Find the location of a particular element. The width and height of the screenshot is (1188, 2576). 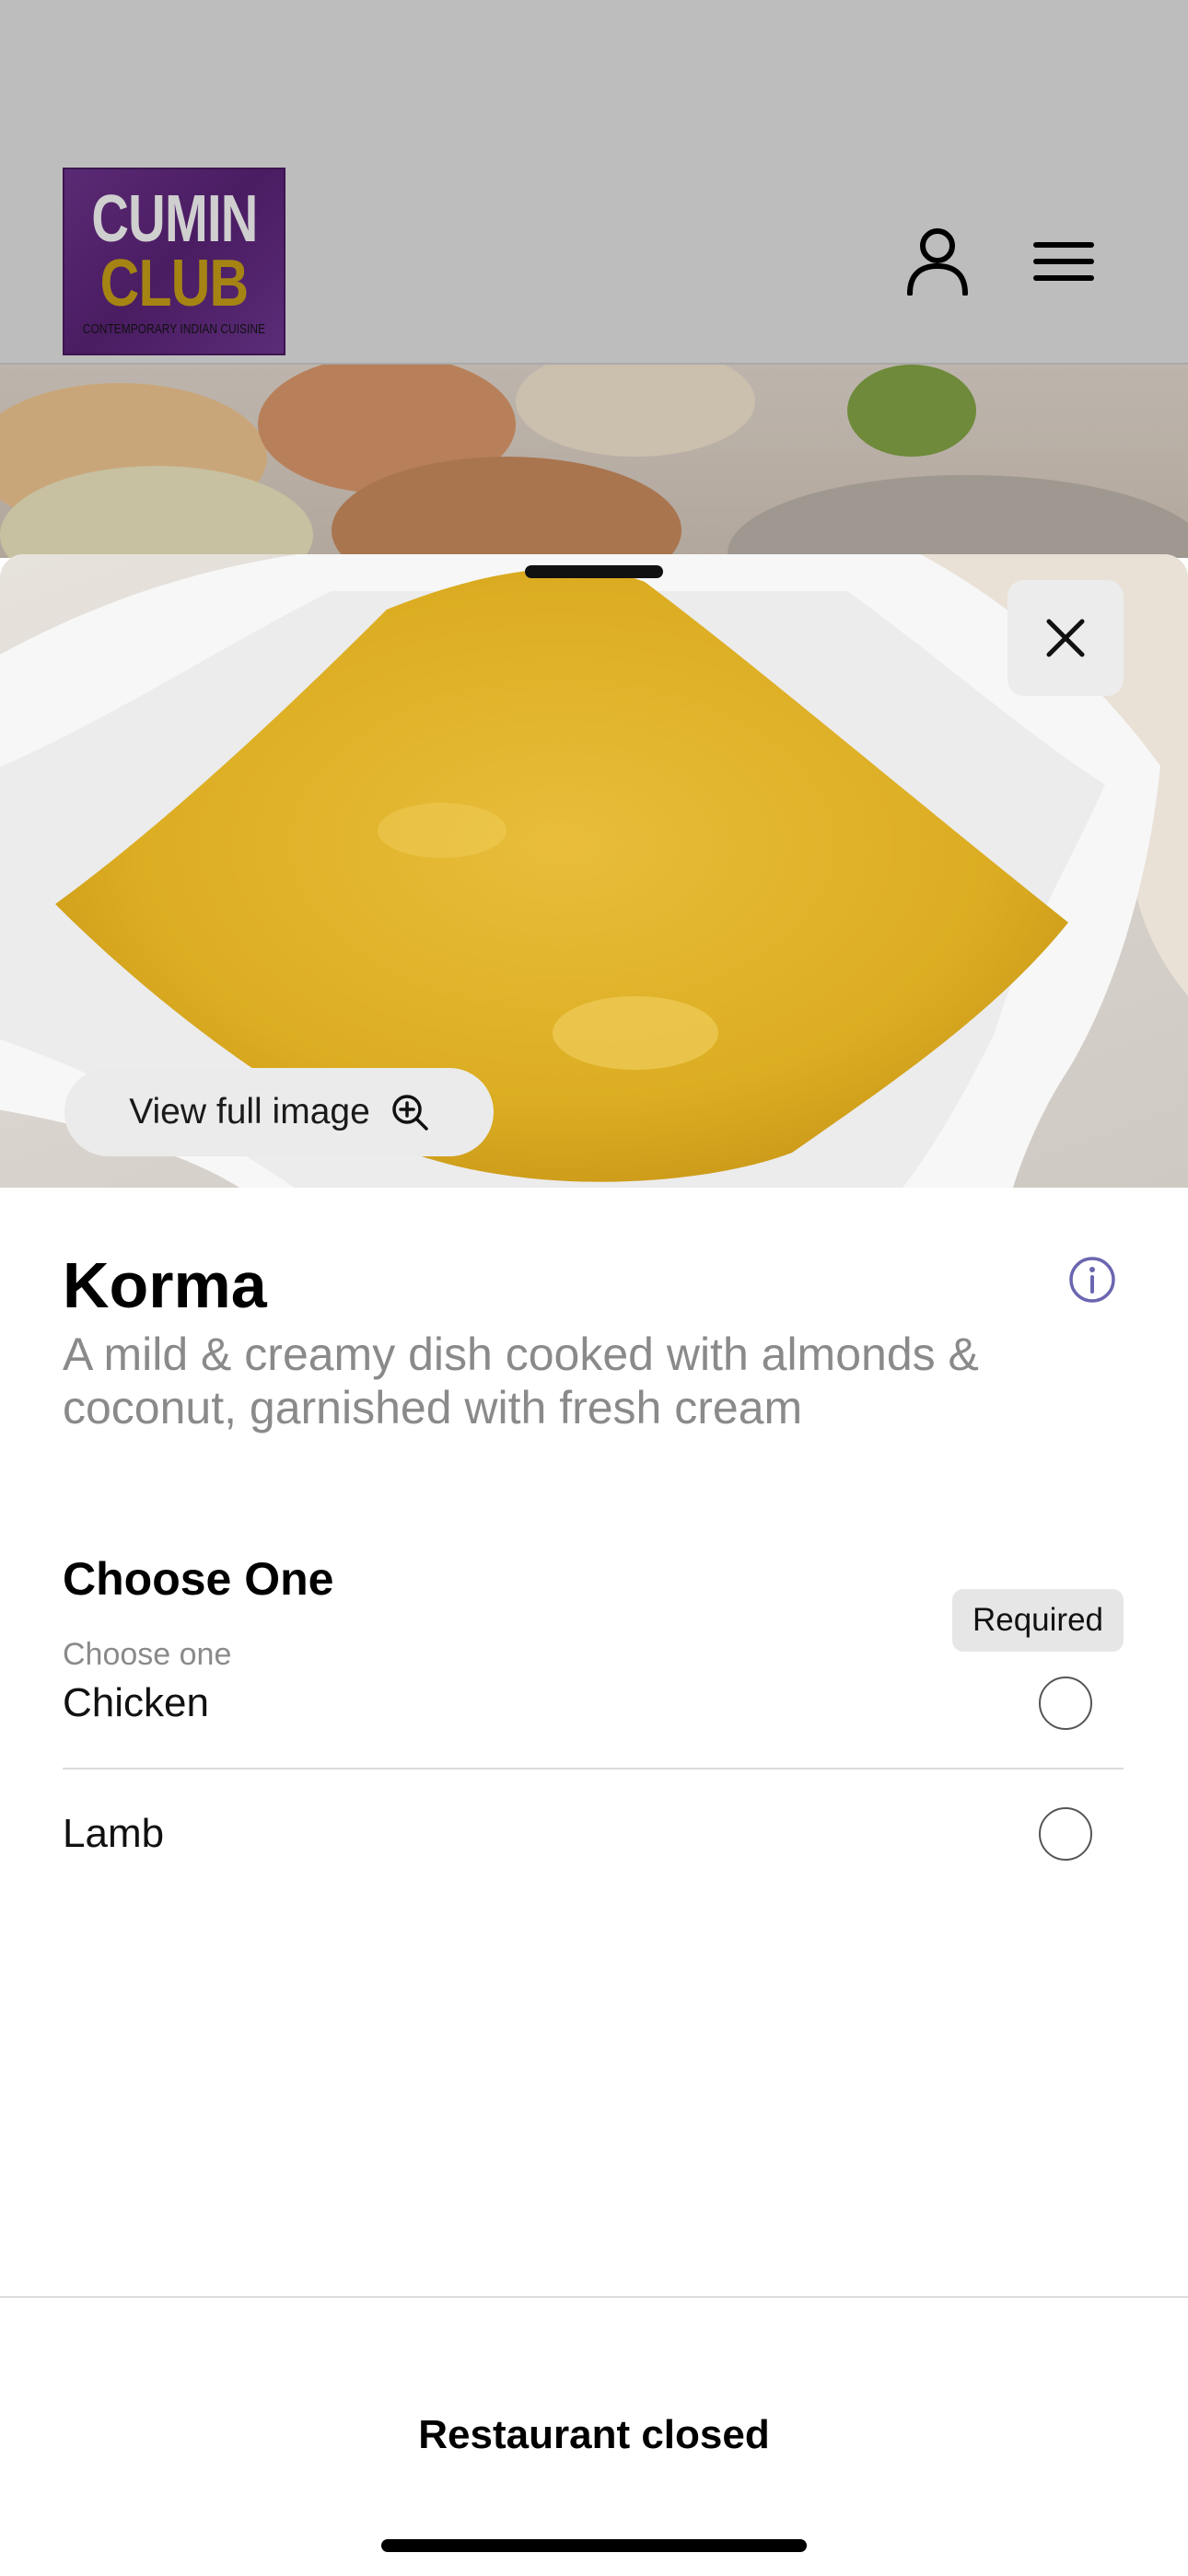

account-button is located at coordinates (937, 261).